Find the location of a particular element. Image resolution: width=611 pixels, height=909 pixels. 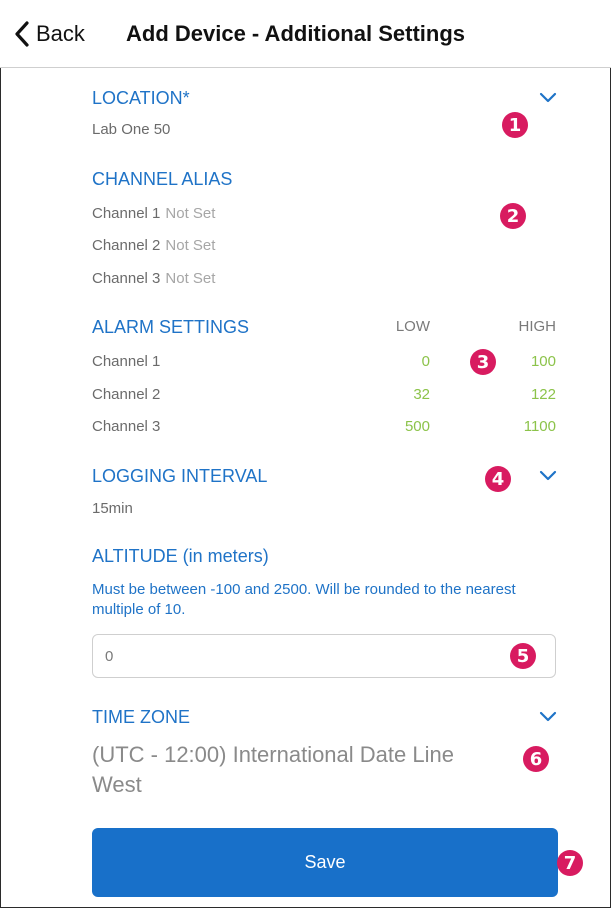

callout-badge-7: 7 is located at coordinates (570, 863).